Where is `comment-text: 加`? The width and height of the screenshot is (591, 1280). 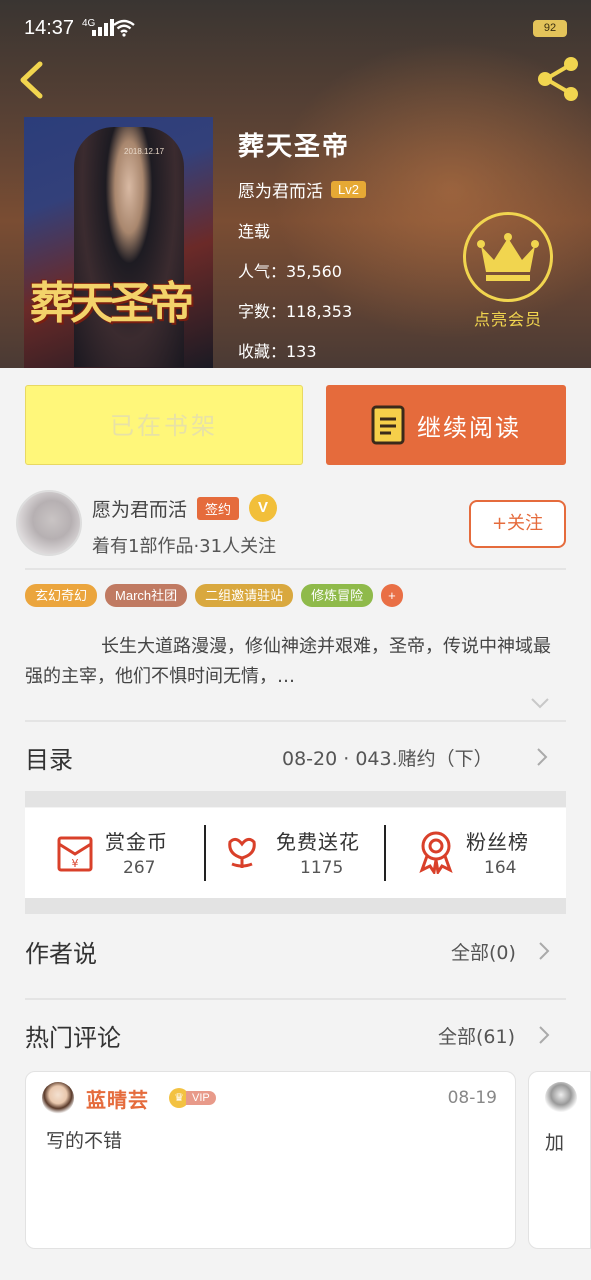 comment-text: 加 is located at coordinates (555, 1143).